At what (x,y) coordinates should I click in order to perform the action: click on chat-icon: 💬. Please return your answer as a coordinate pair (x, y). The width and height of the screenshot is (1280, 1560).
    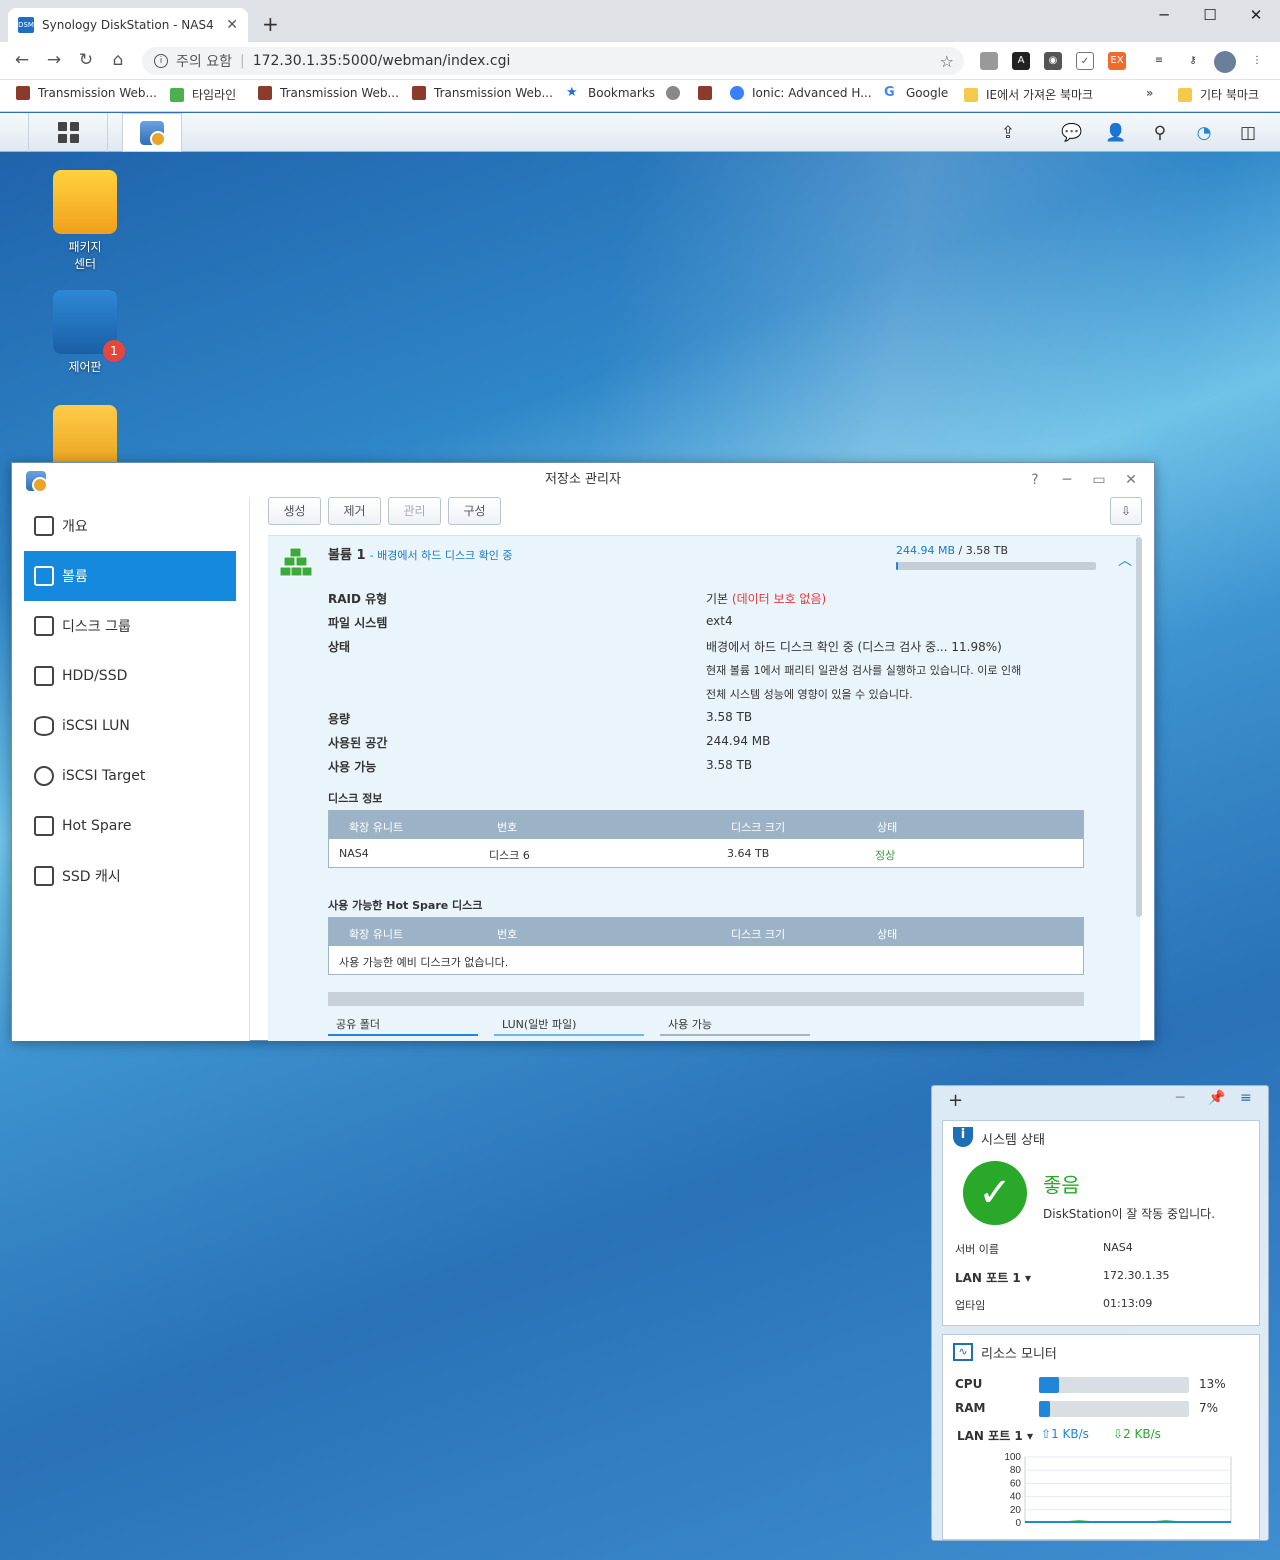
    Looking at the image, I should click on (1072, 133).